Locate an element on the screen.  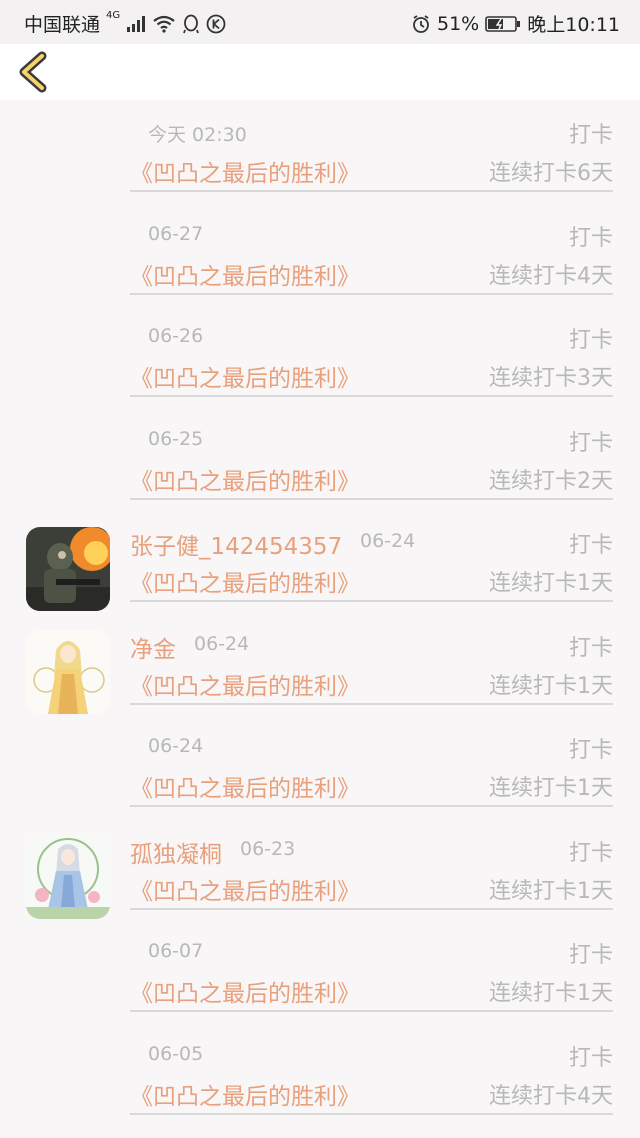
entry-body: 《凹凸之最后的胜利》 连续打卡2天 is located at coordinates (371, 479).